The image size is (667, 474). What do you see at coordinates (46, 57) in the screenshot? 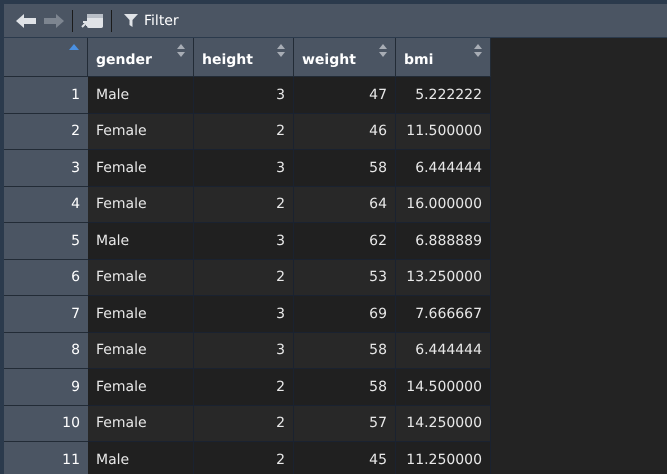
I see `index-header` at bounding box center [46, 57].